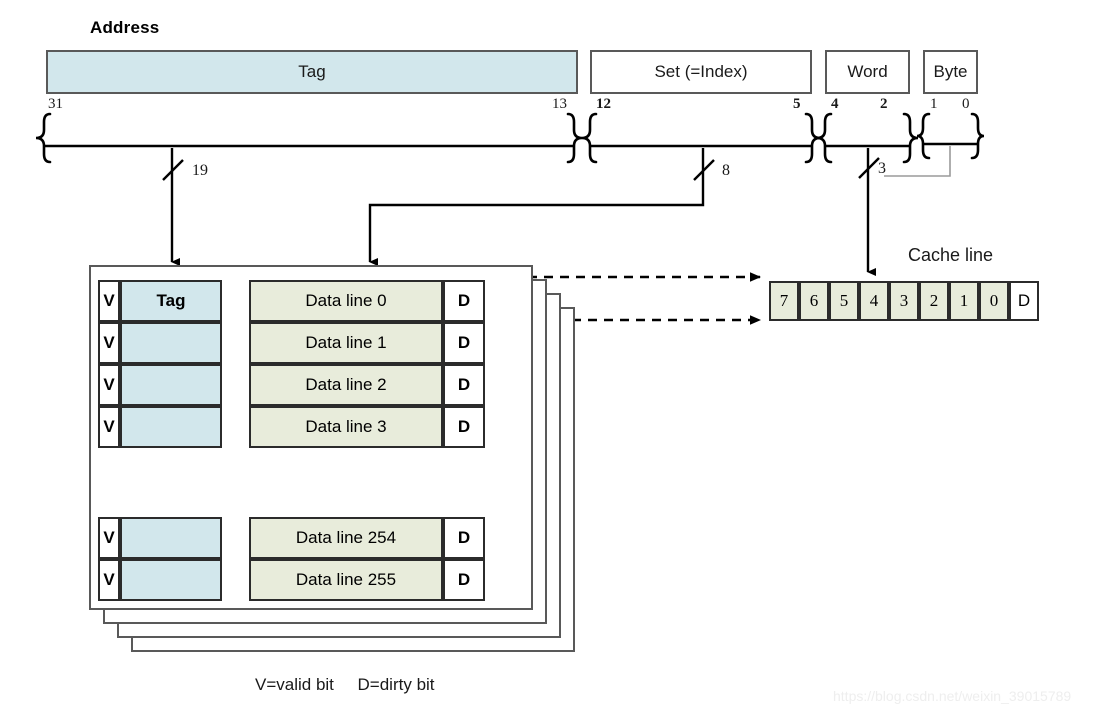  Describe the element at coordinates (952, 696) in the screenshot. I see `watermark: https://blog.csdn.net/weixin_39015789` at that location.